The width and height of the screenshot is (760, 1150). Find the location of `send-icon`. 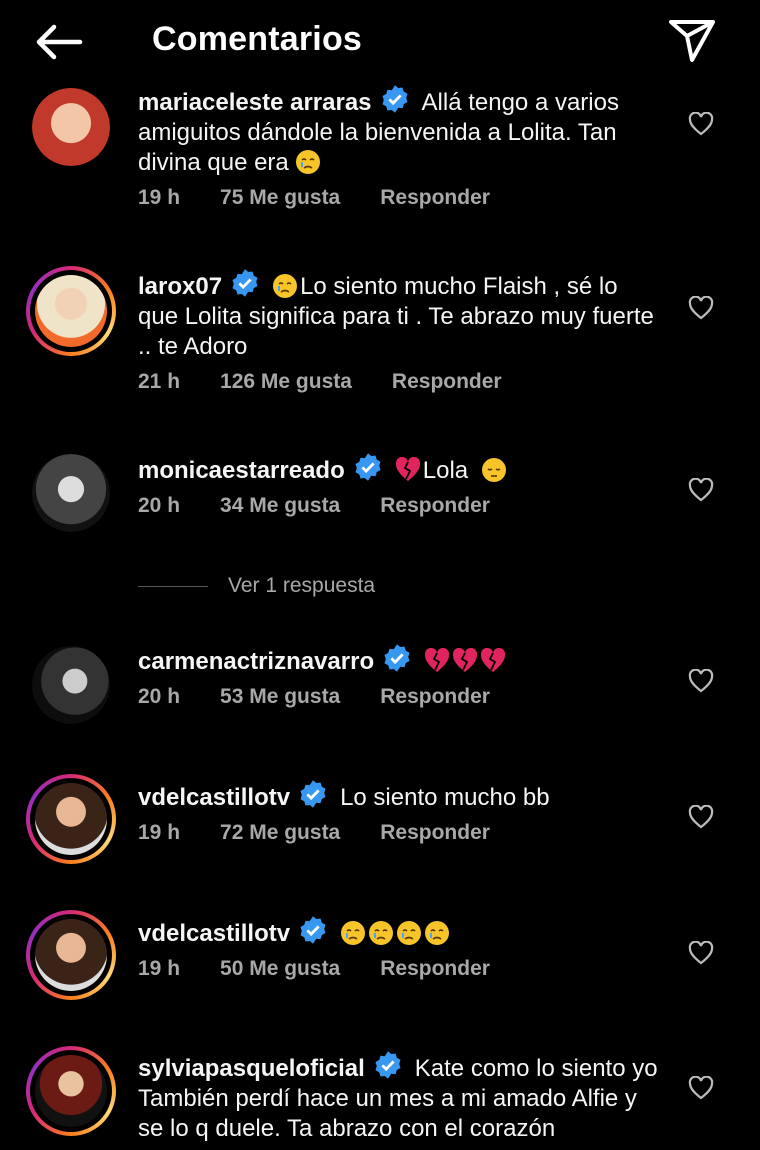

send-icon is located at coordinates (692, 41).